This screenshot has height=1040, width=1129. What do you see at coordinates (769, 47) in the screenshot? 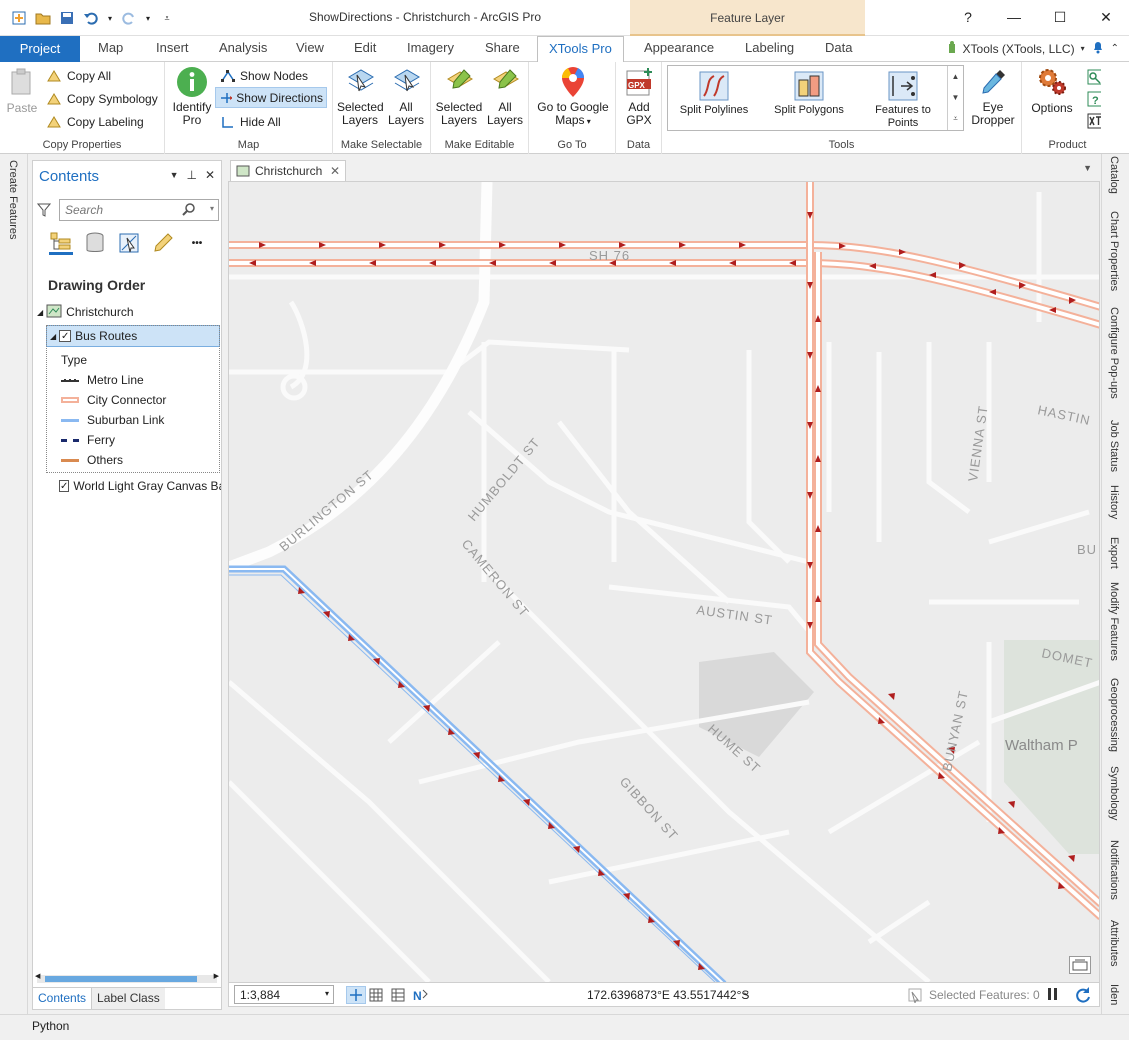
I see `tab-labeling: Labeling` at bounding box center [769, 47].